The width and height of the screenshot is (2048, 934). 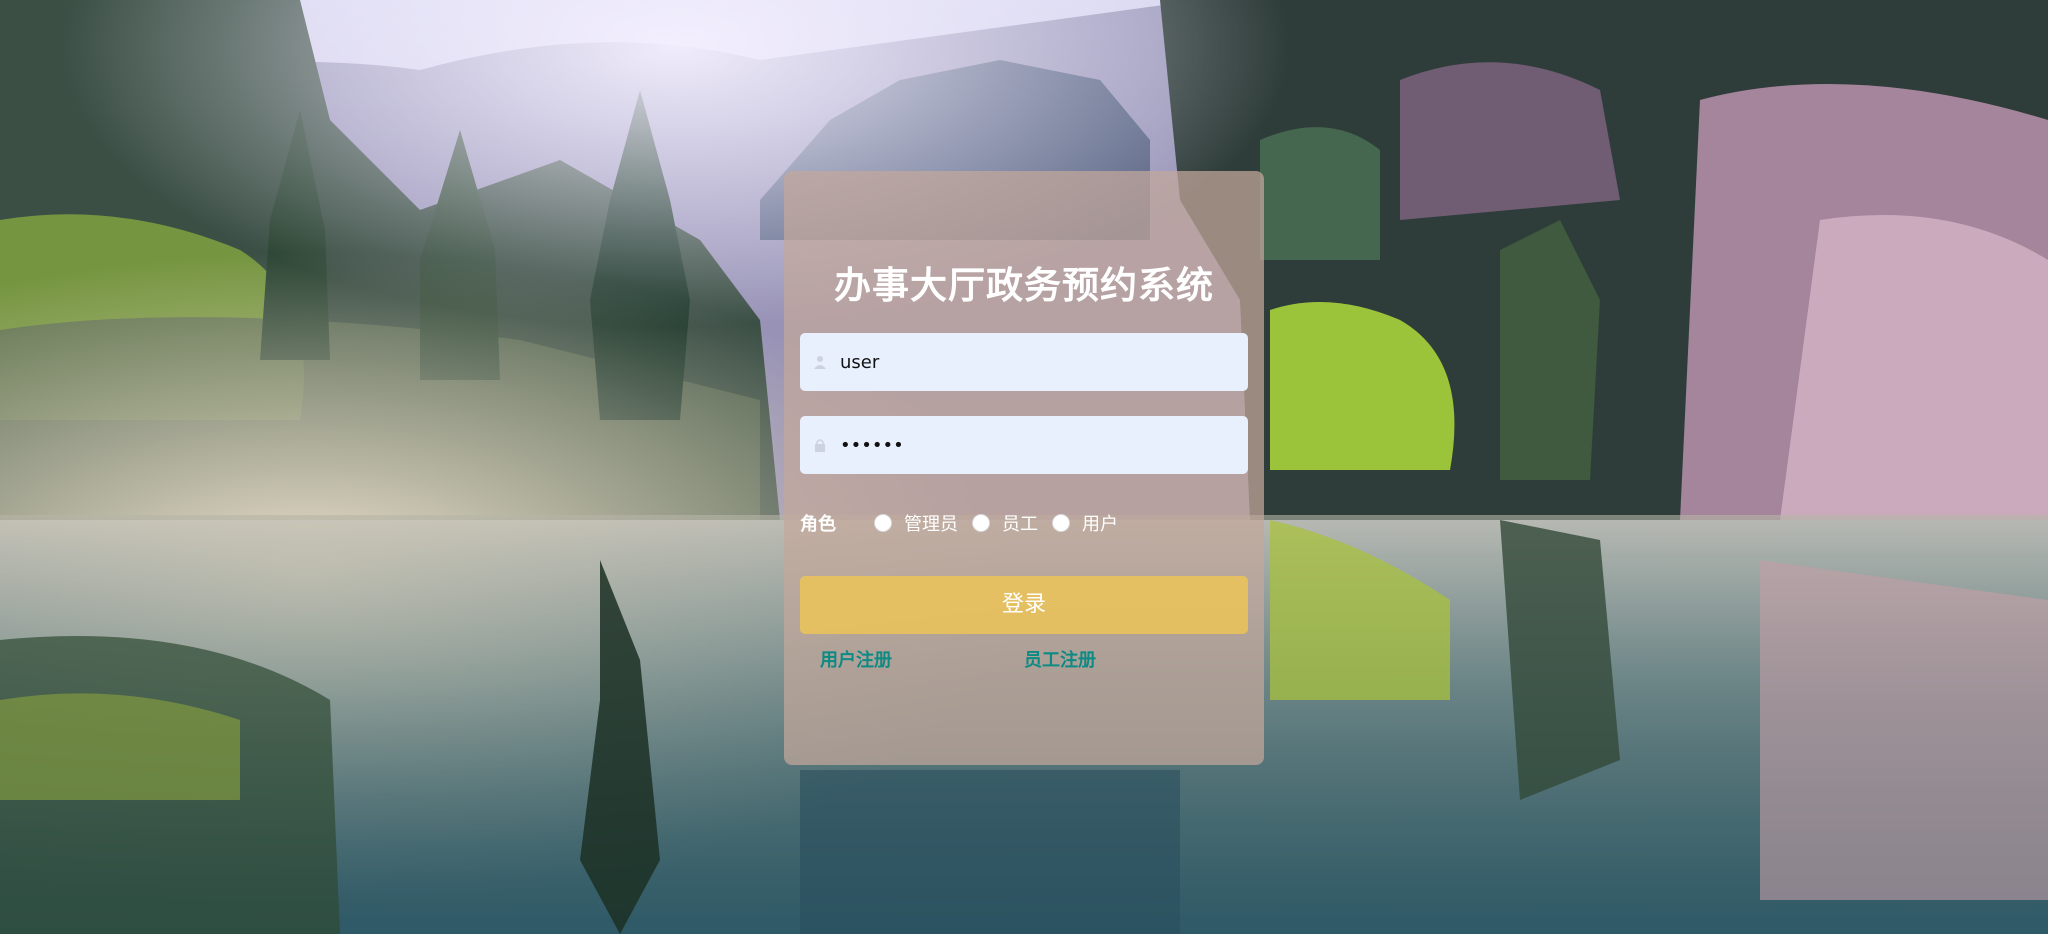 I want to click on radio-staff, so click(x=981, y=523).